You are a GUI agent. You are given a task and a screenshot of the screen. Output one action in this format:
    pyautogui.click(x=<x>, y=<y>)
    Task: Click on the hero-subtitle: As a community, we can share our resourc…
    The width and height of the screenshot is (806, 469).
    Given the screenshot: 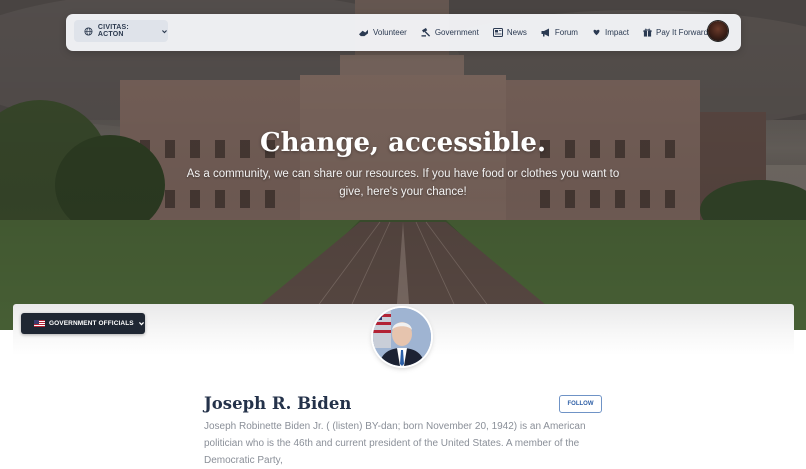 What is the action you would take?
    pyautogui.click(x=403, y=183)
    